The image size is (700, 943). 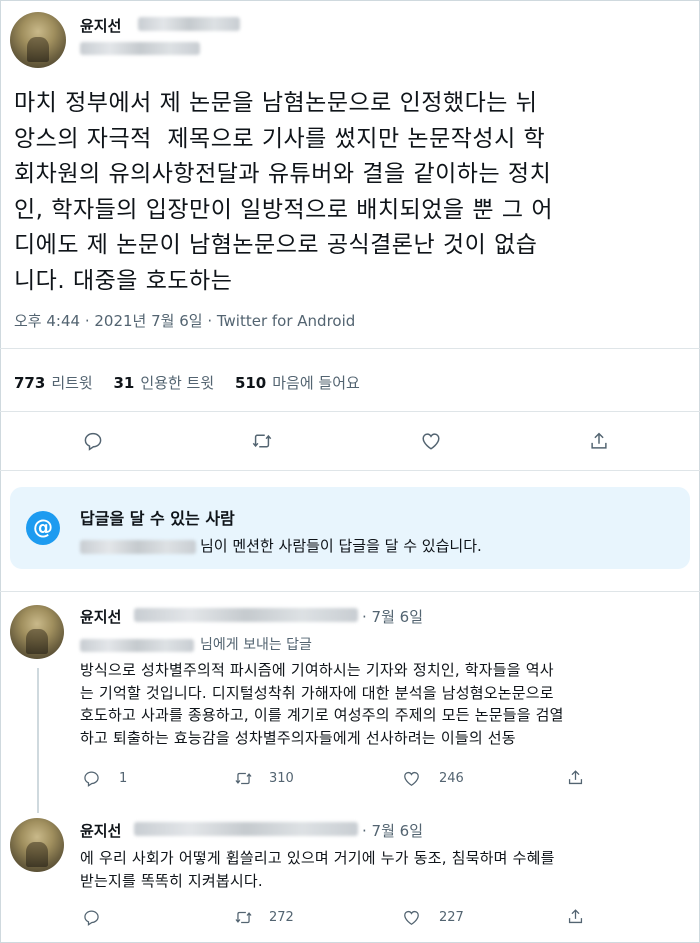 I want to click on tweet-text-line: 인, 학자들의 입장만이 일방적으로 배치되었을 뿐 그 어, so click(x=284, y=209).